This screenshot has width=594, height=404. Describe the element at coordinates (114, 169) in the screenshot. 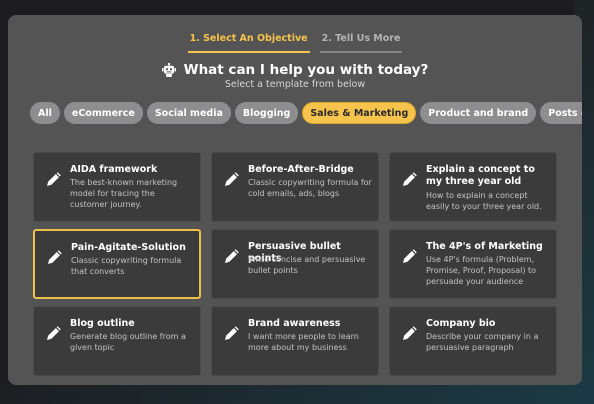

I see `template-title: AIDA framework` at that location.